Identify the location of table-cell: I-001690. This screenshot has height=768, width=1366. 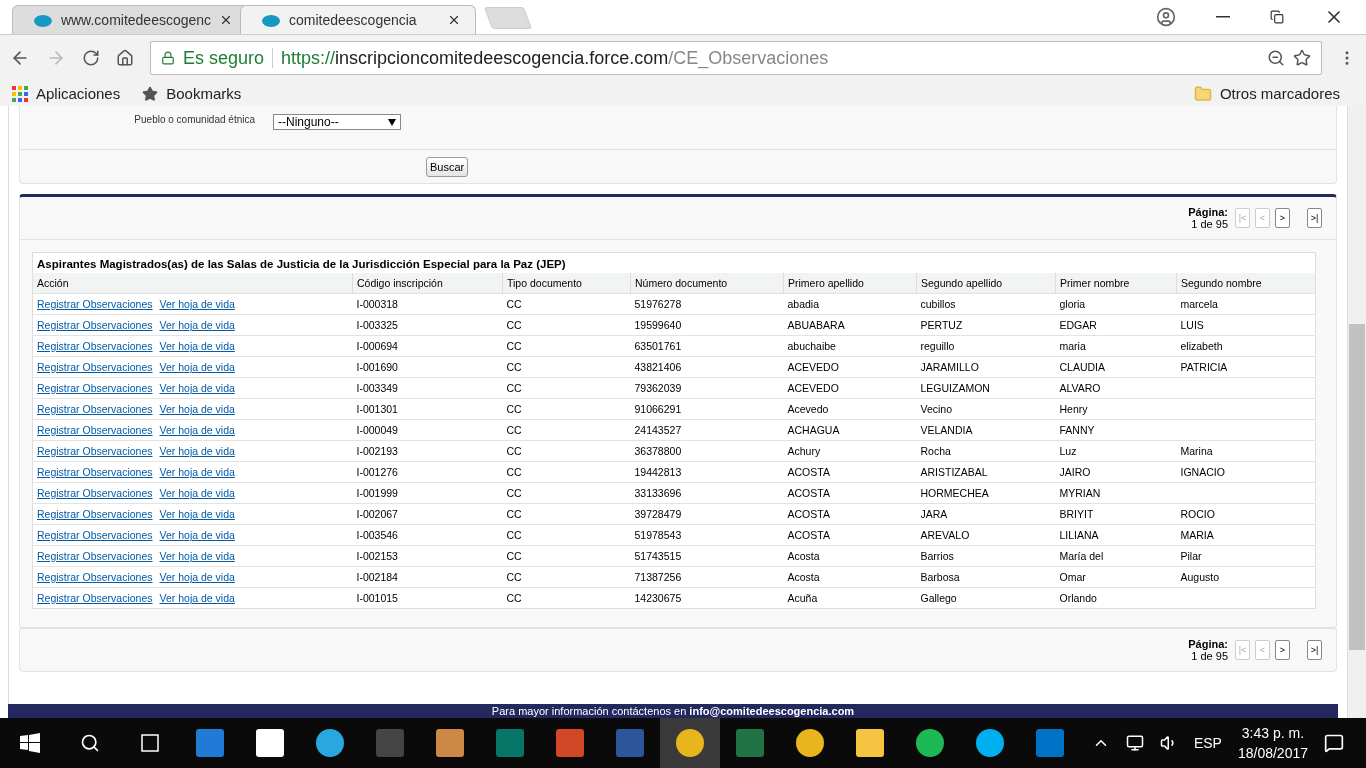
(427, 367).